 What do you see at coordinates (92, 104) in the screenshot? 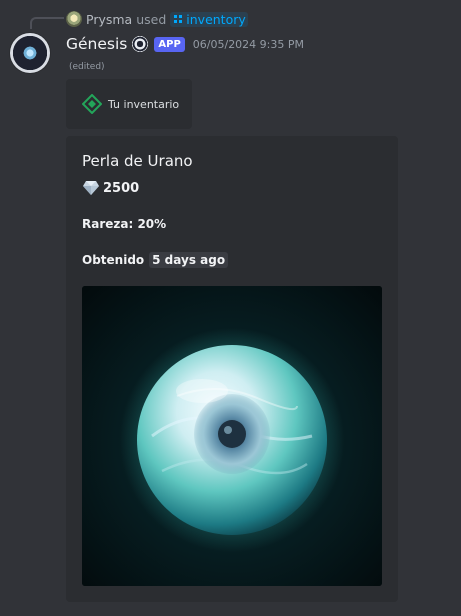
I see `diamond-icon` at bounding box center [92, 104].